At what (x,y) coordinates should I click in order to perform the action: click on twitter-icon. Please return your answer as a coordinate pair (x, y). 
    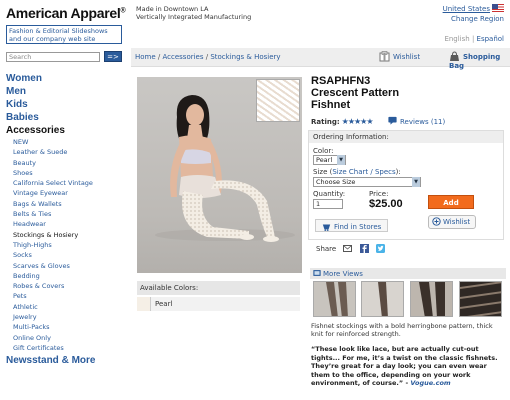
    Looking at the image, I should click on (380, 248).